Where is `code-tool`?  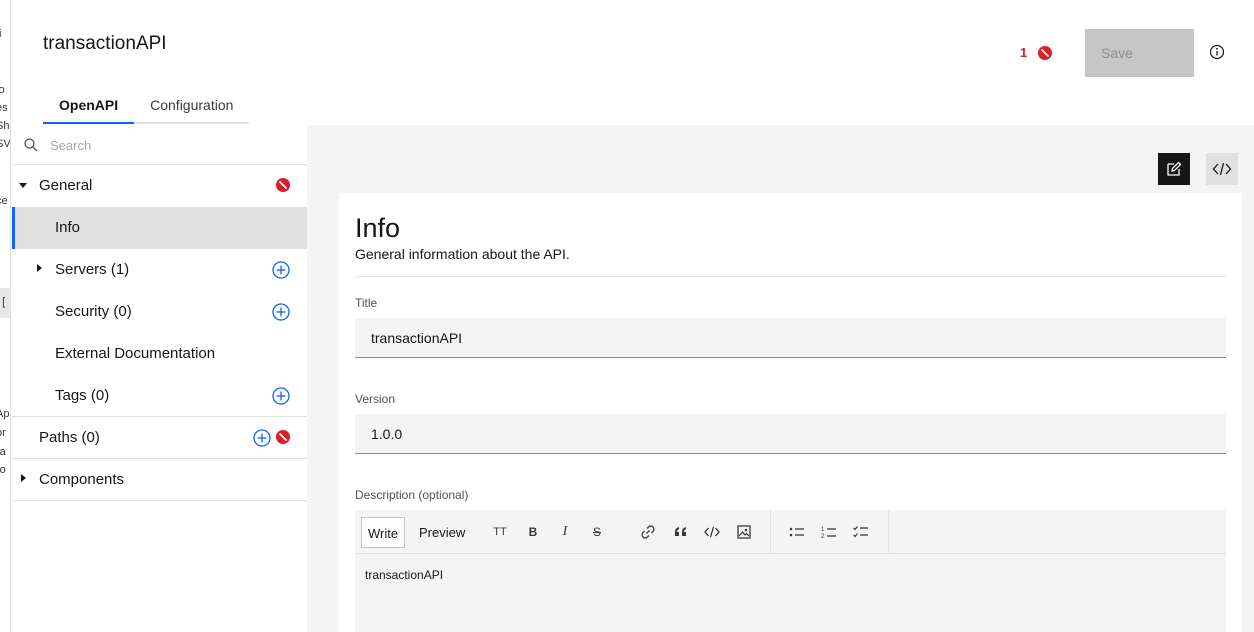 code-tool is located at coordinates (712, 532).